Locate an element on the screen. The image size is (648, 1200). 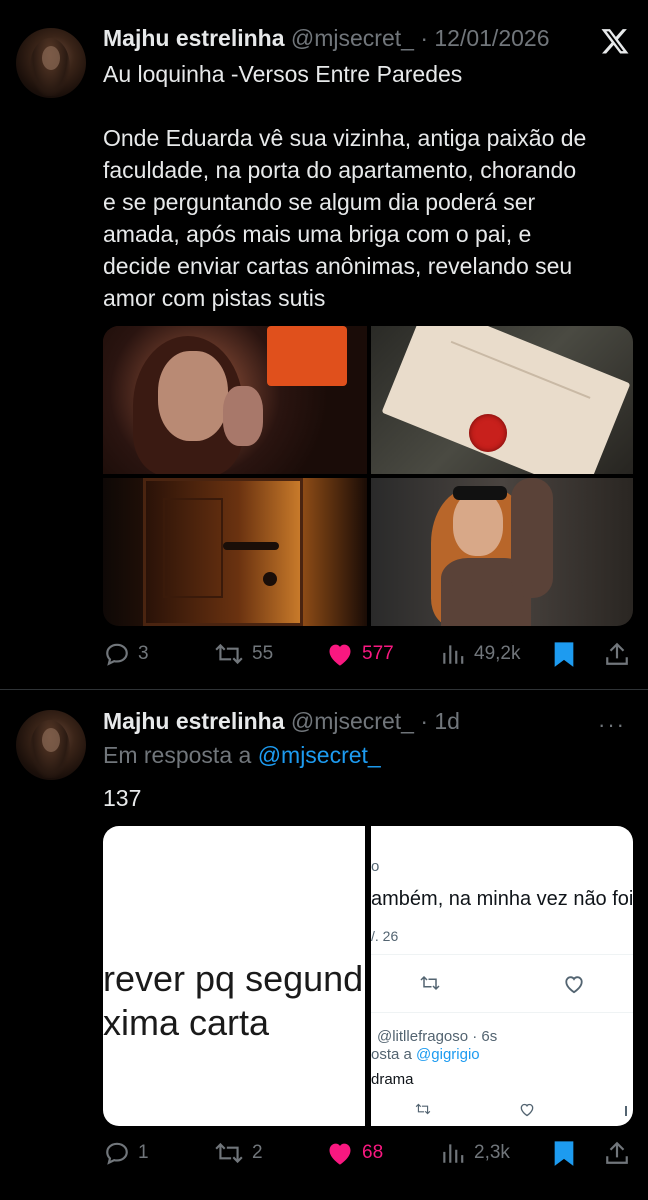
screenshot-text-line: rever pq segund is located at coordinates (233, 978).